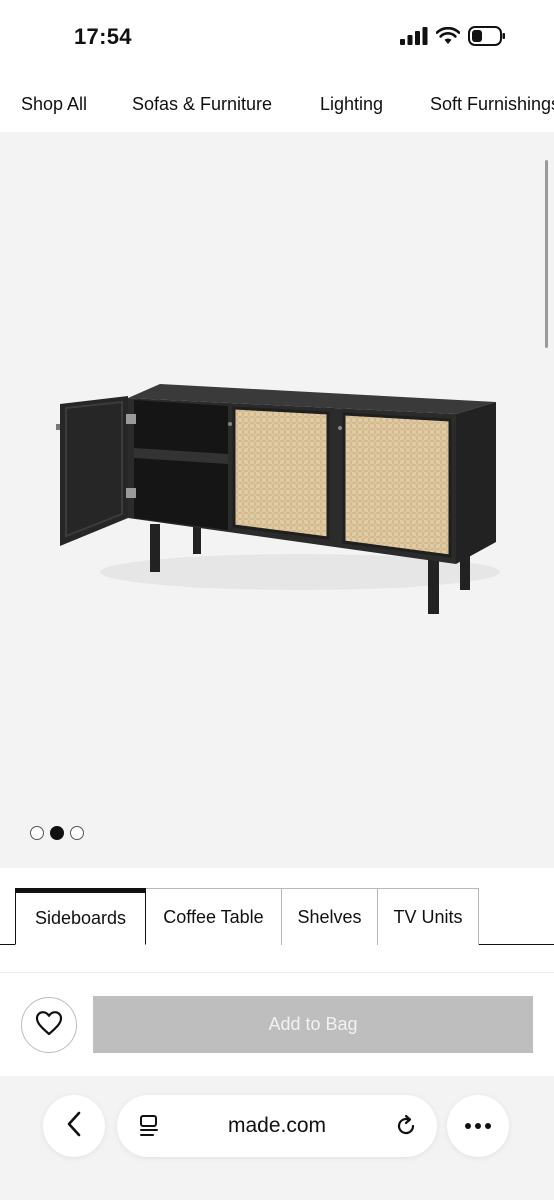 The width and height of the screenshot is (554, 1200). I want to click on more-dots-icon, so click(478, 1126).